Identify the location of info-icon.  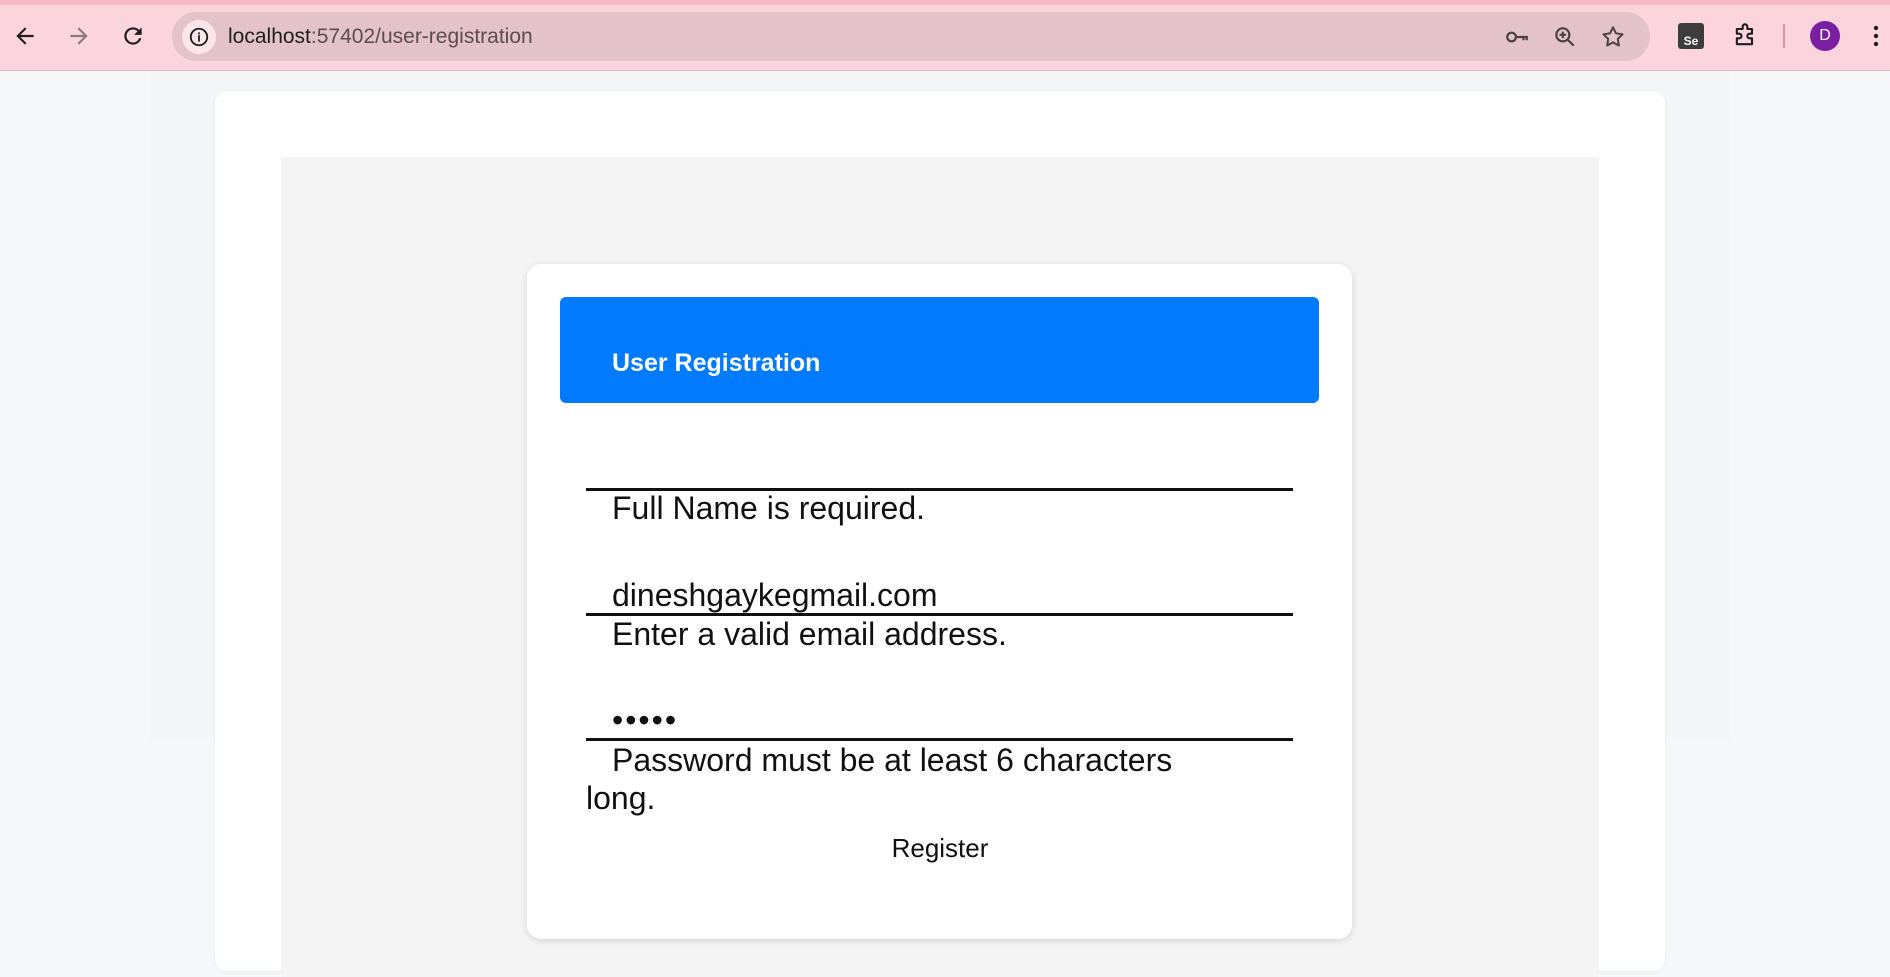
(199, 37).